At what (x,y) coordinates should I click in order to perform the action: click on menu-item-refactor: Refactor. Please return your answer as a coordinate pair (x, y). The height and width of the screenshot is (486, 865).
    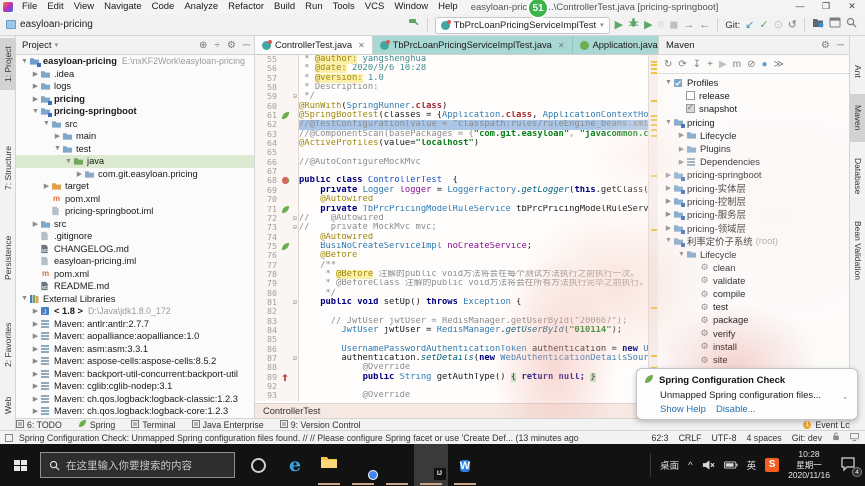
    Looking at the image, I should click on (246, 6).